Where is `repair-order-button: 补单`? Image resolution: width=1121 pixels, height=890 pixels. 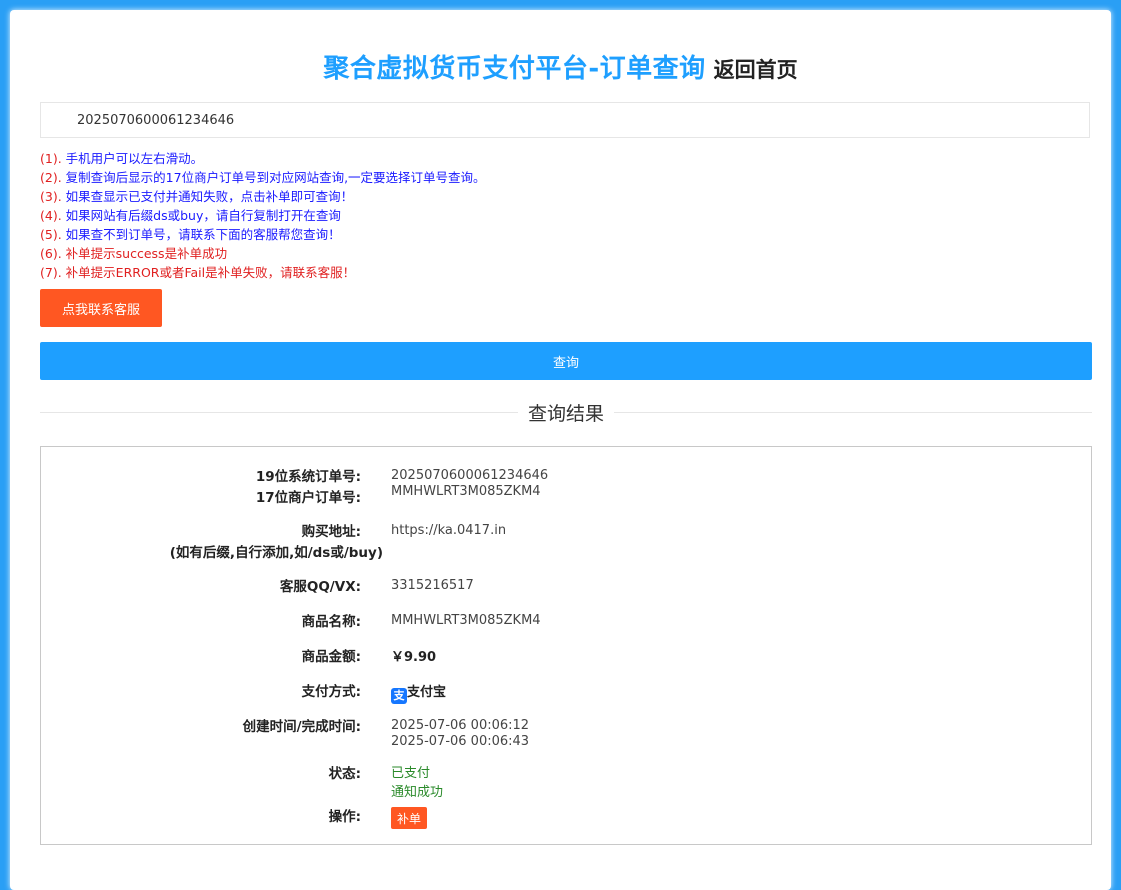
repair-order-button: 补单 is located at coordinates (409, 818).